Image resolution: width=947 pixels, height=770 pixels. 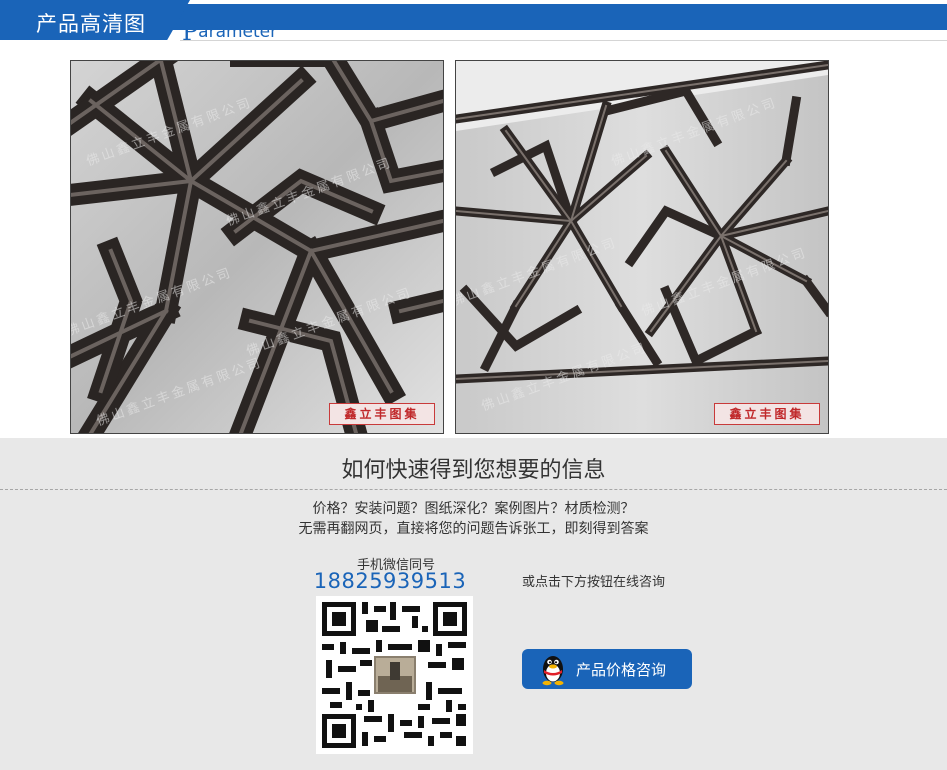 What do you see at coordinates (390, 581) in the screenshot?
I see `phone-number: 18825939513` at bounding box center [390, 581].